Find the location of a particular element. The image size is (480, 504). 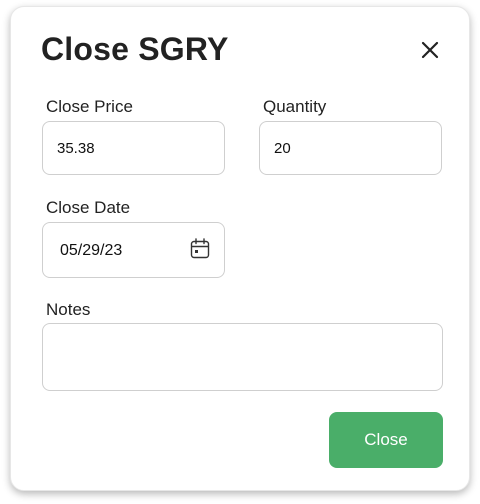

quantity-label: Quantity is located at coordinates (295, 106).